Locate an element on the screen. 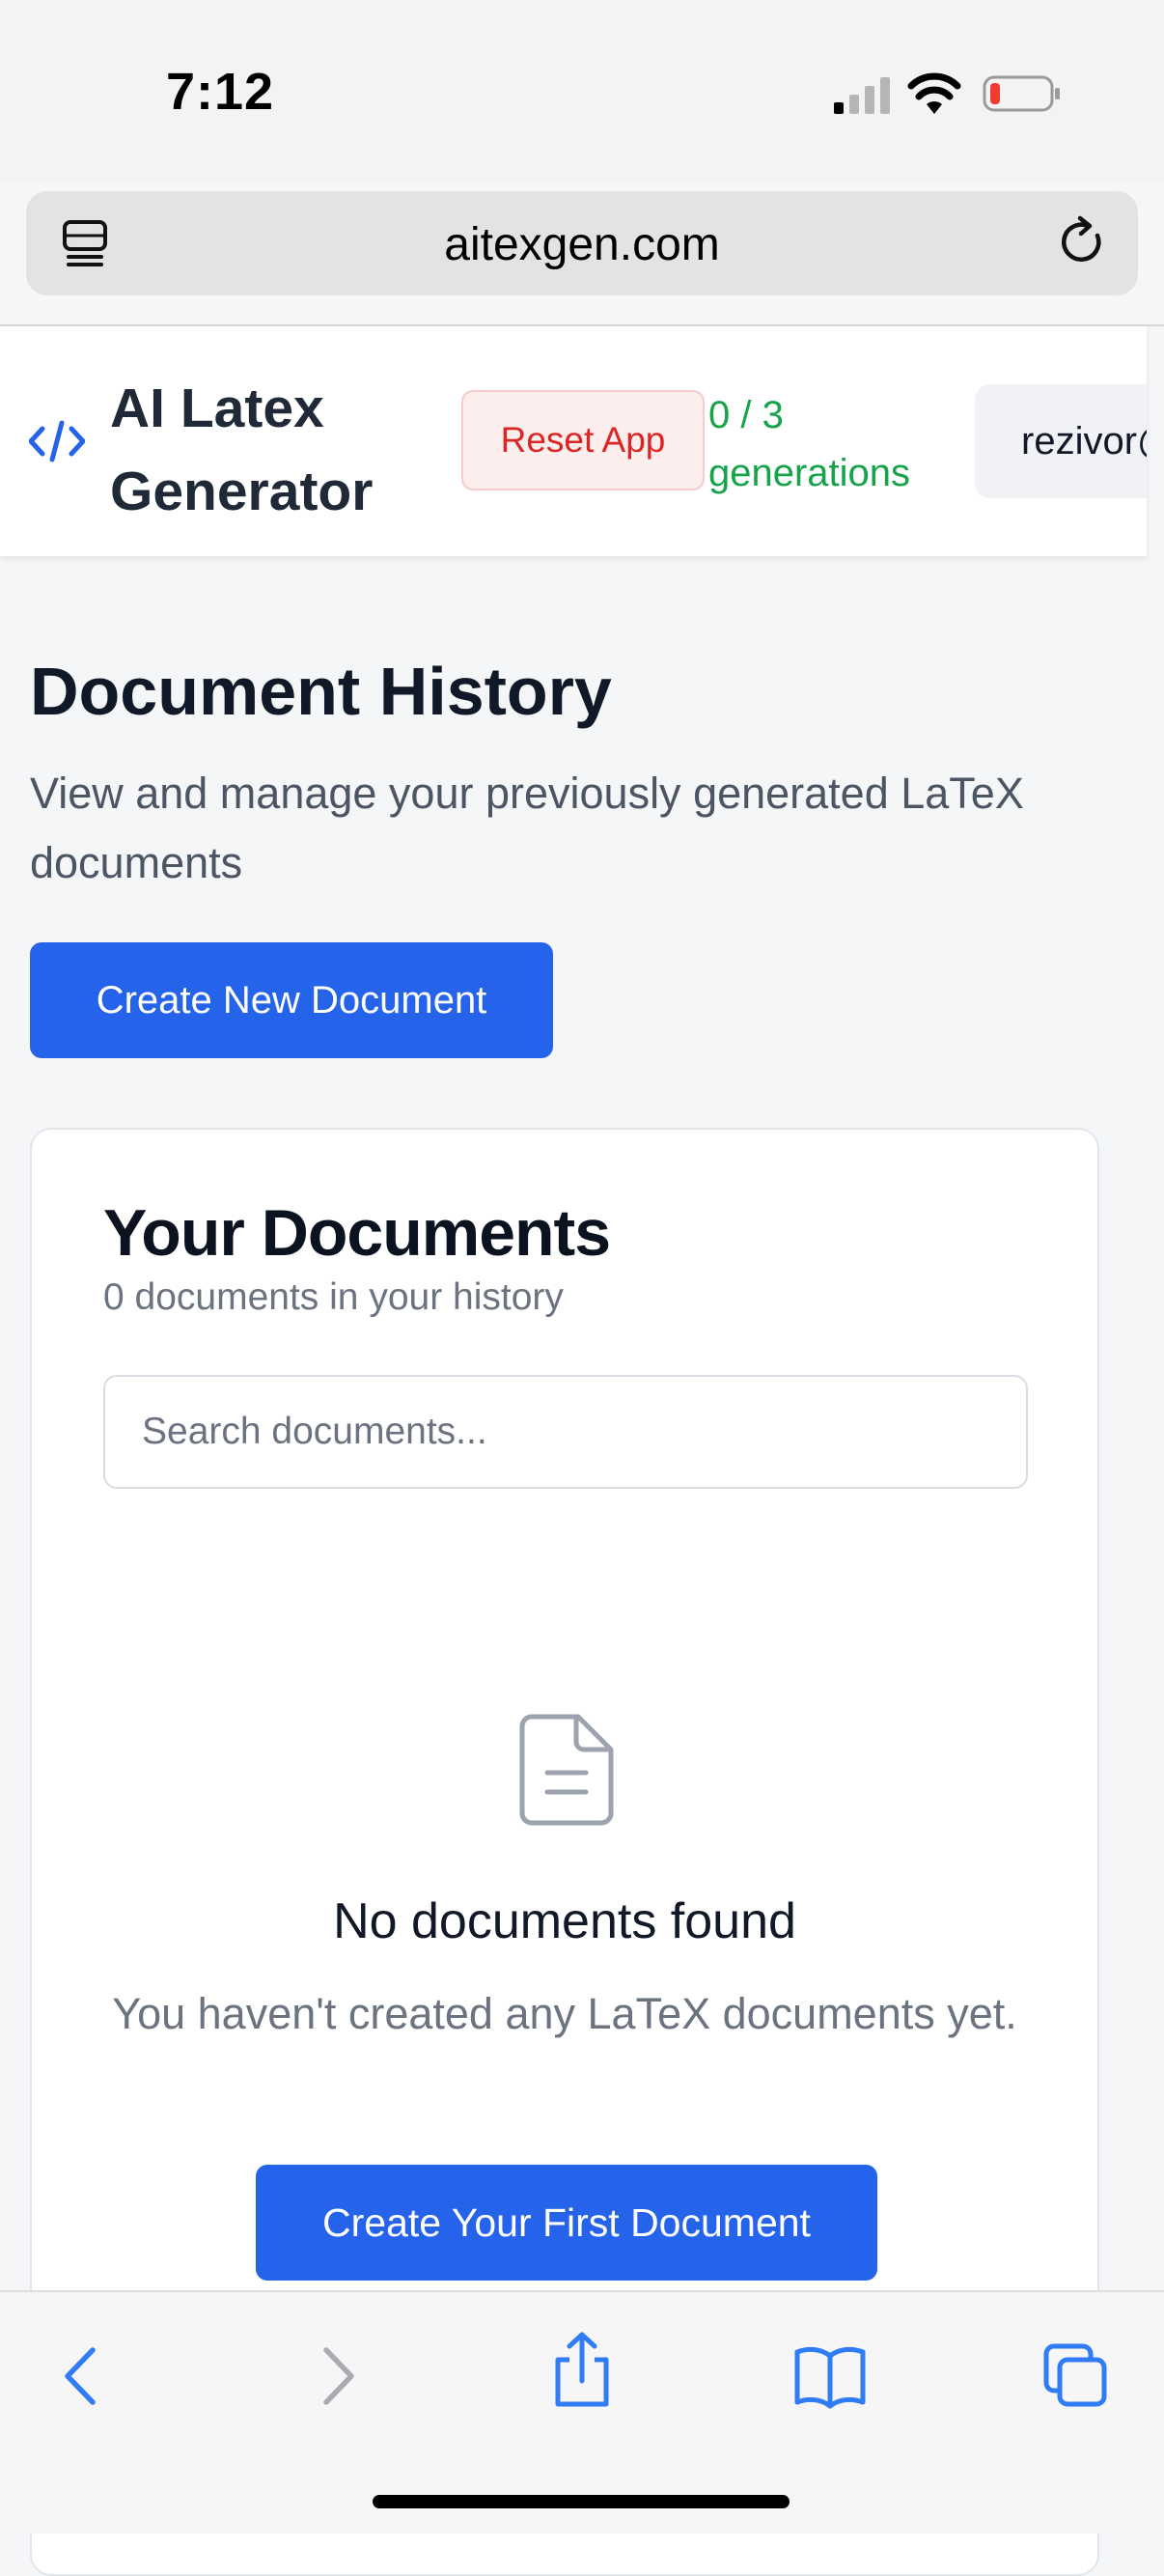  address-bar: aitexgen.com is located at coordinates (582, 243).